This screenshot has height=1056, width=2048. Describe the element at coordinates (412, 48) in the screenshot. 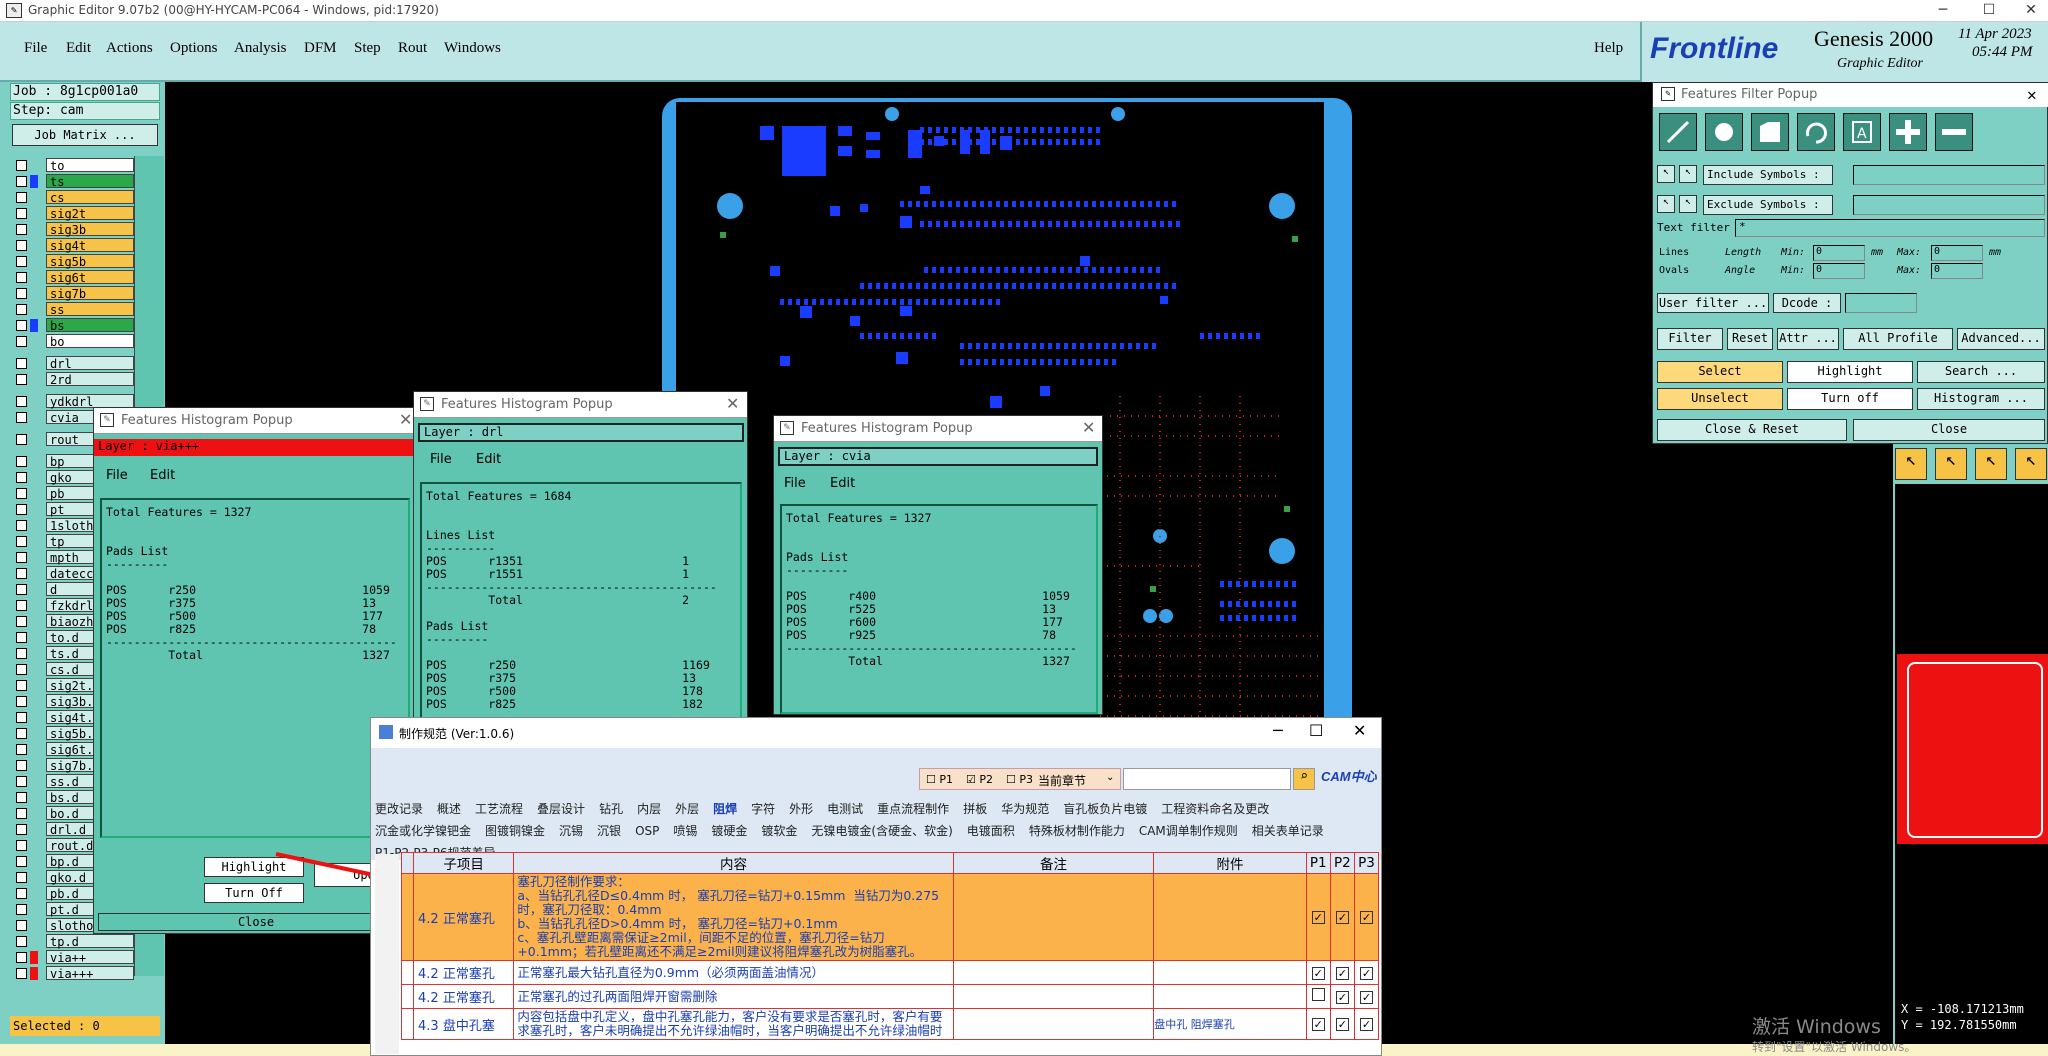

I see `menu-rout: Rout` at that location.